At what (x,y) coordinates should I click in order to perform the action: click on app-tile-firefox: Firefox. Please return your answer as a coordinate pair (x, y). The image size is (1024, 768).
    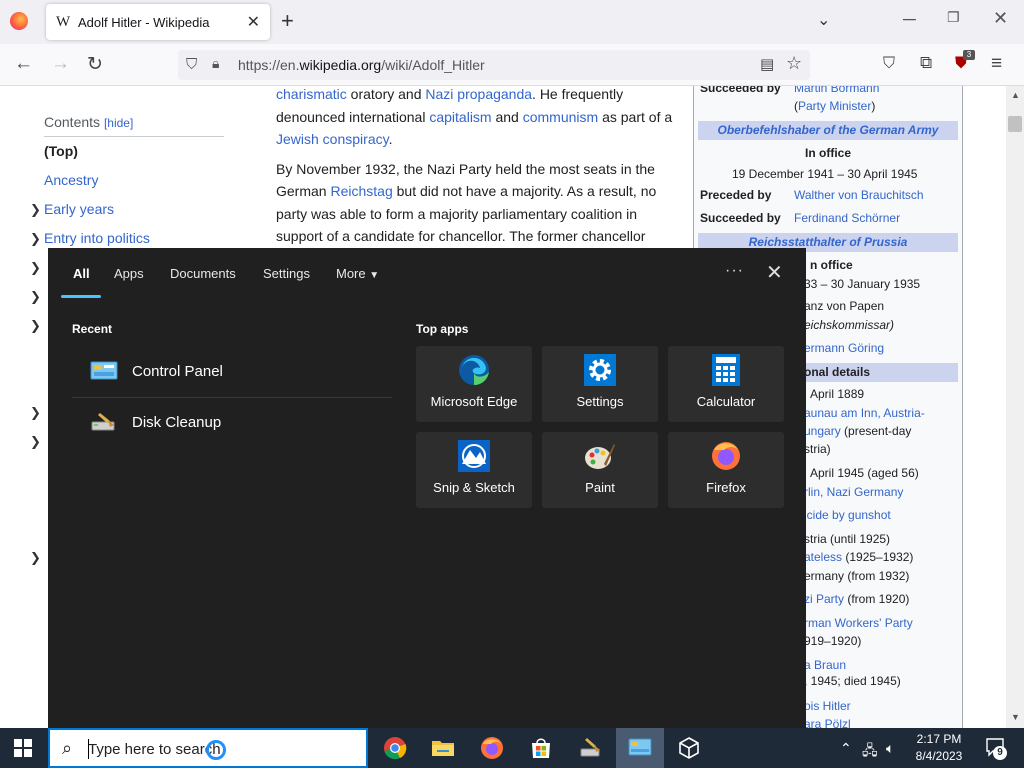
    Looking at the image, I should click on (726, 470).